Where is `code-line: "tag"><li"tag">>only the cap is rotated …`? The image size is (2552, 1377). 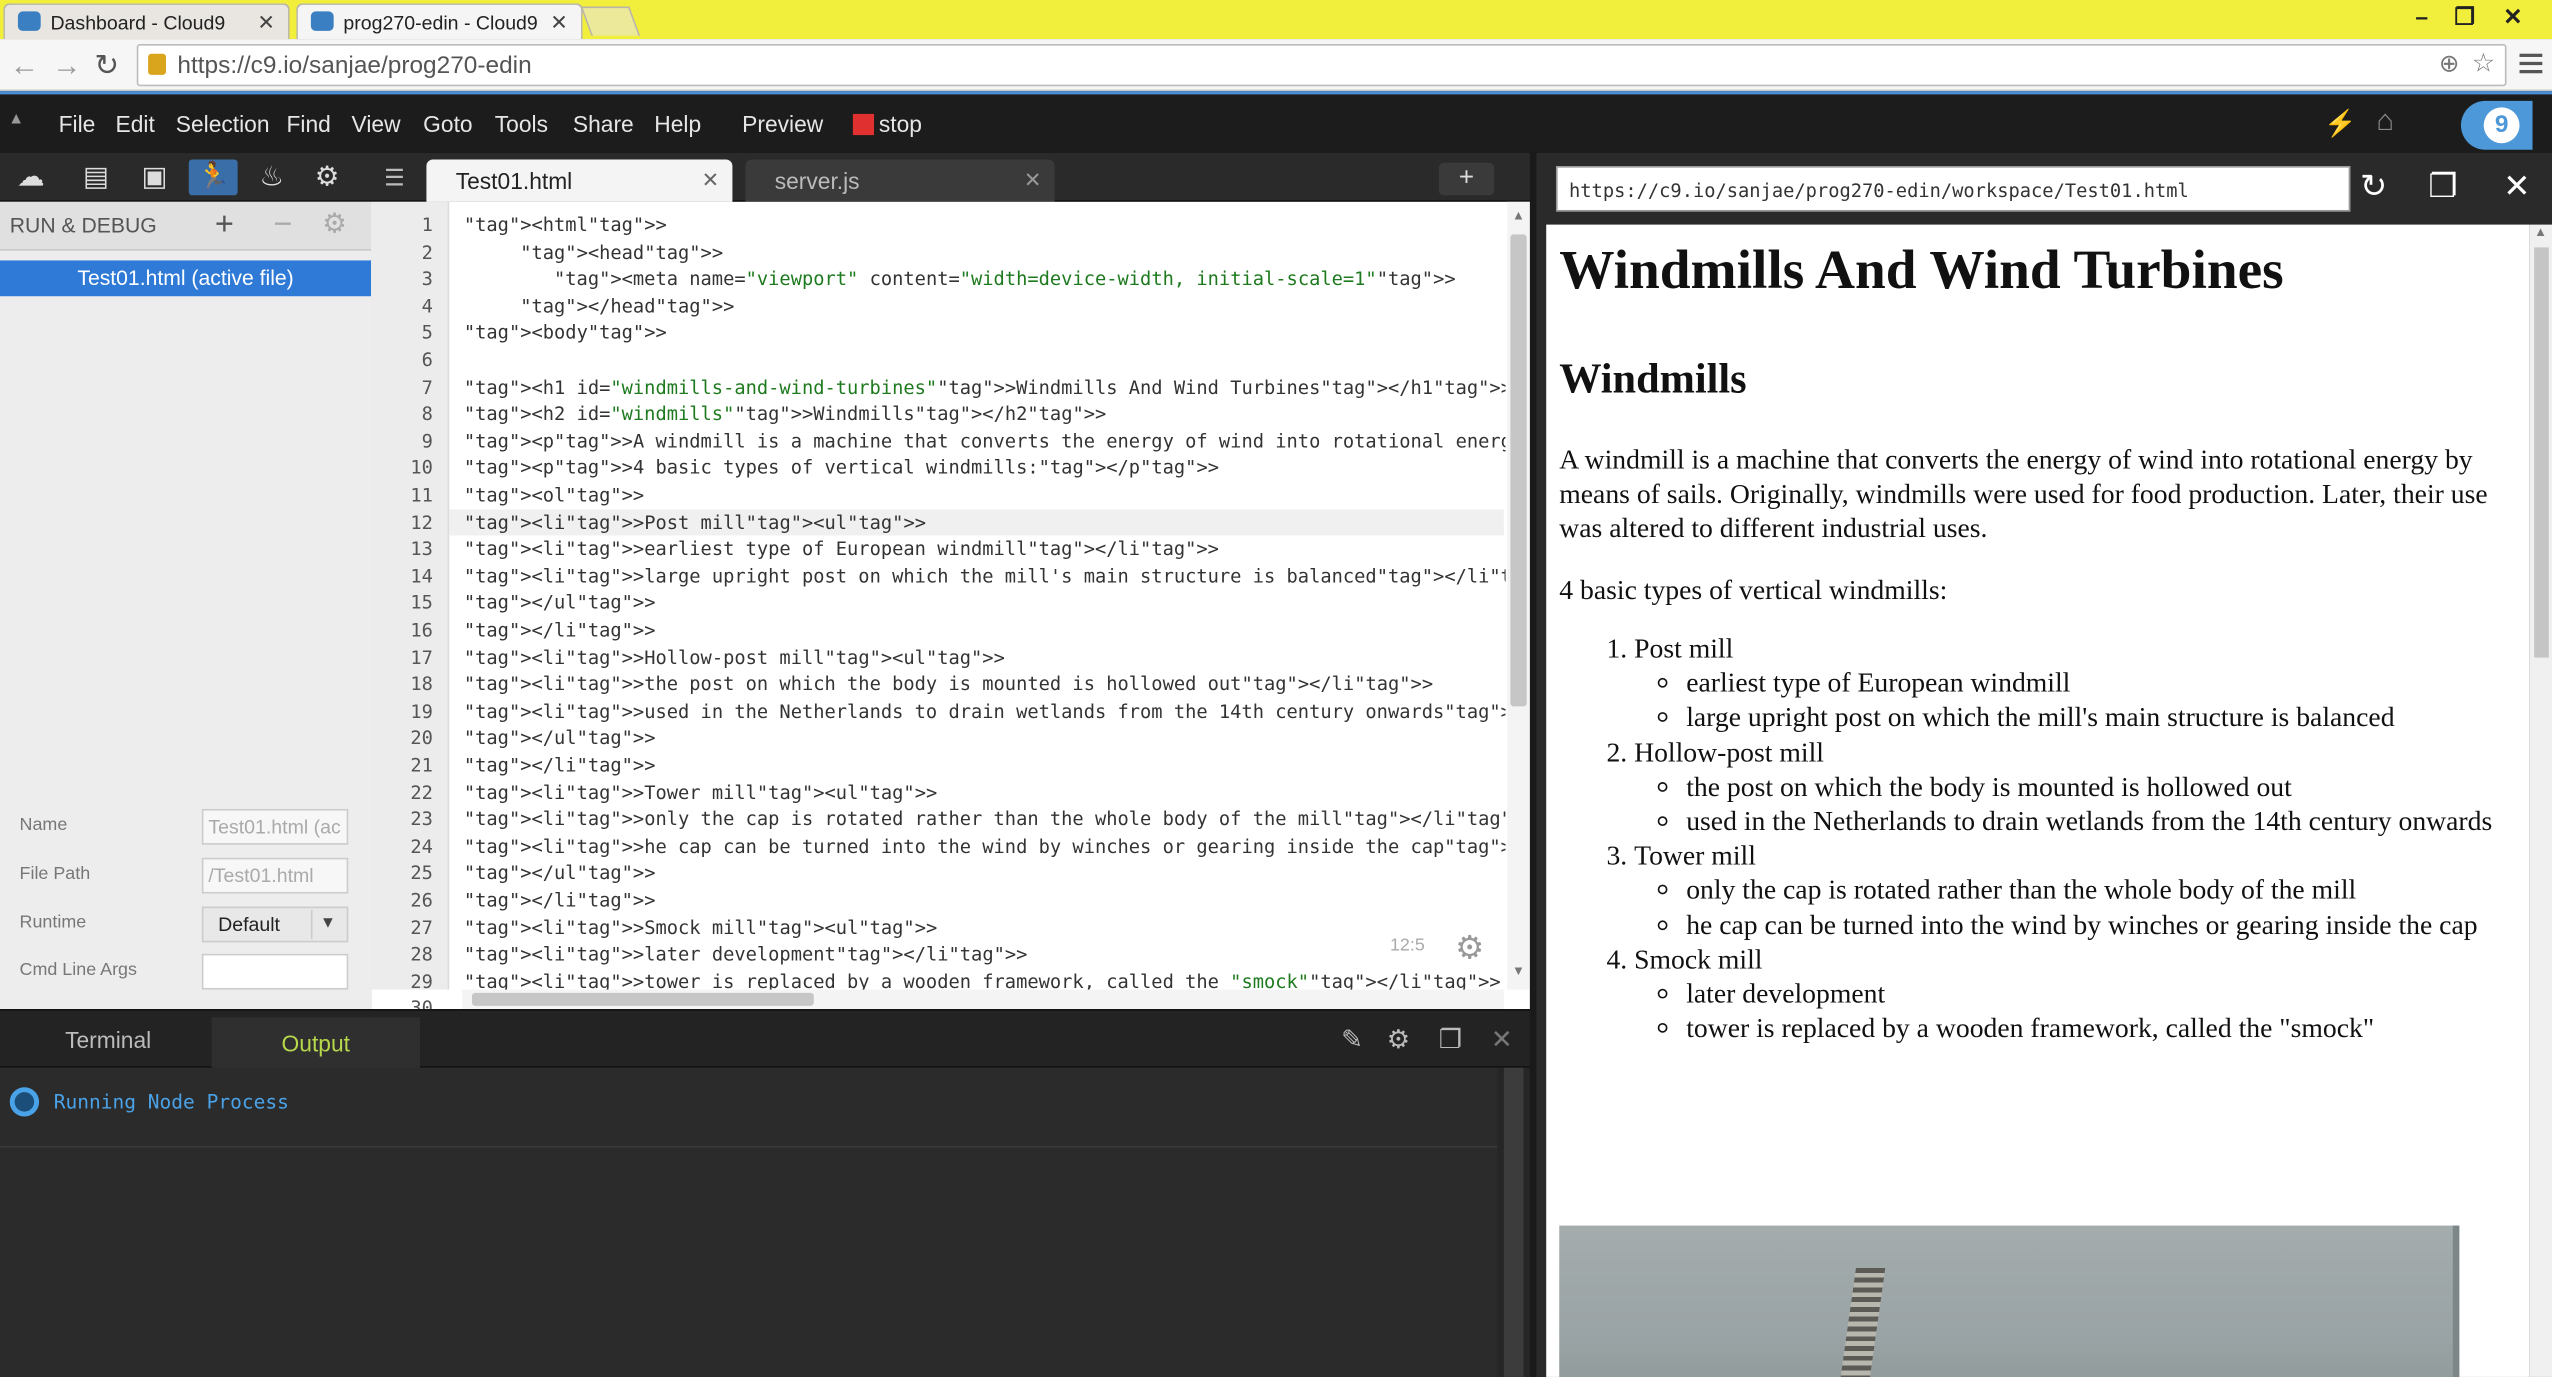
code-line: "tag"><li"tag">>only the cap is rotated … is located at coordinates (985, 819).